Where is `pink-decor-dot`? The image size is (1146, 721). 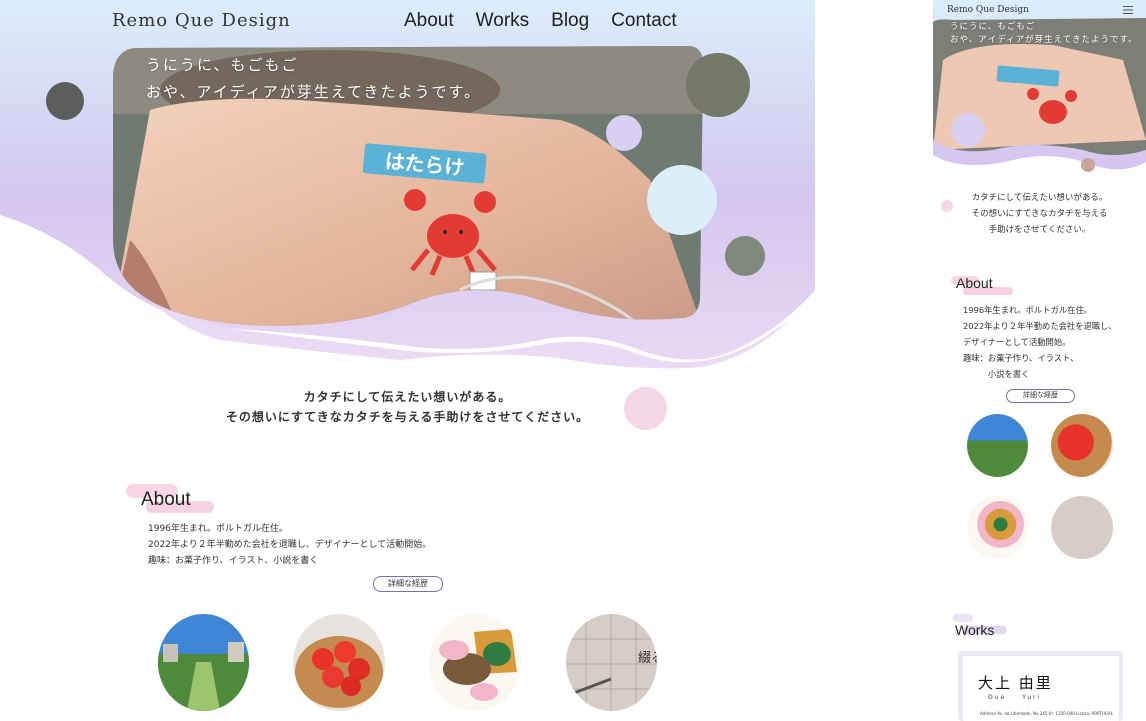 pink-decor-dot is located at coordinates (645, 408).